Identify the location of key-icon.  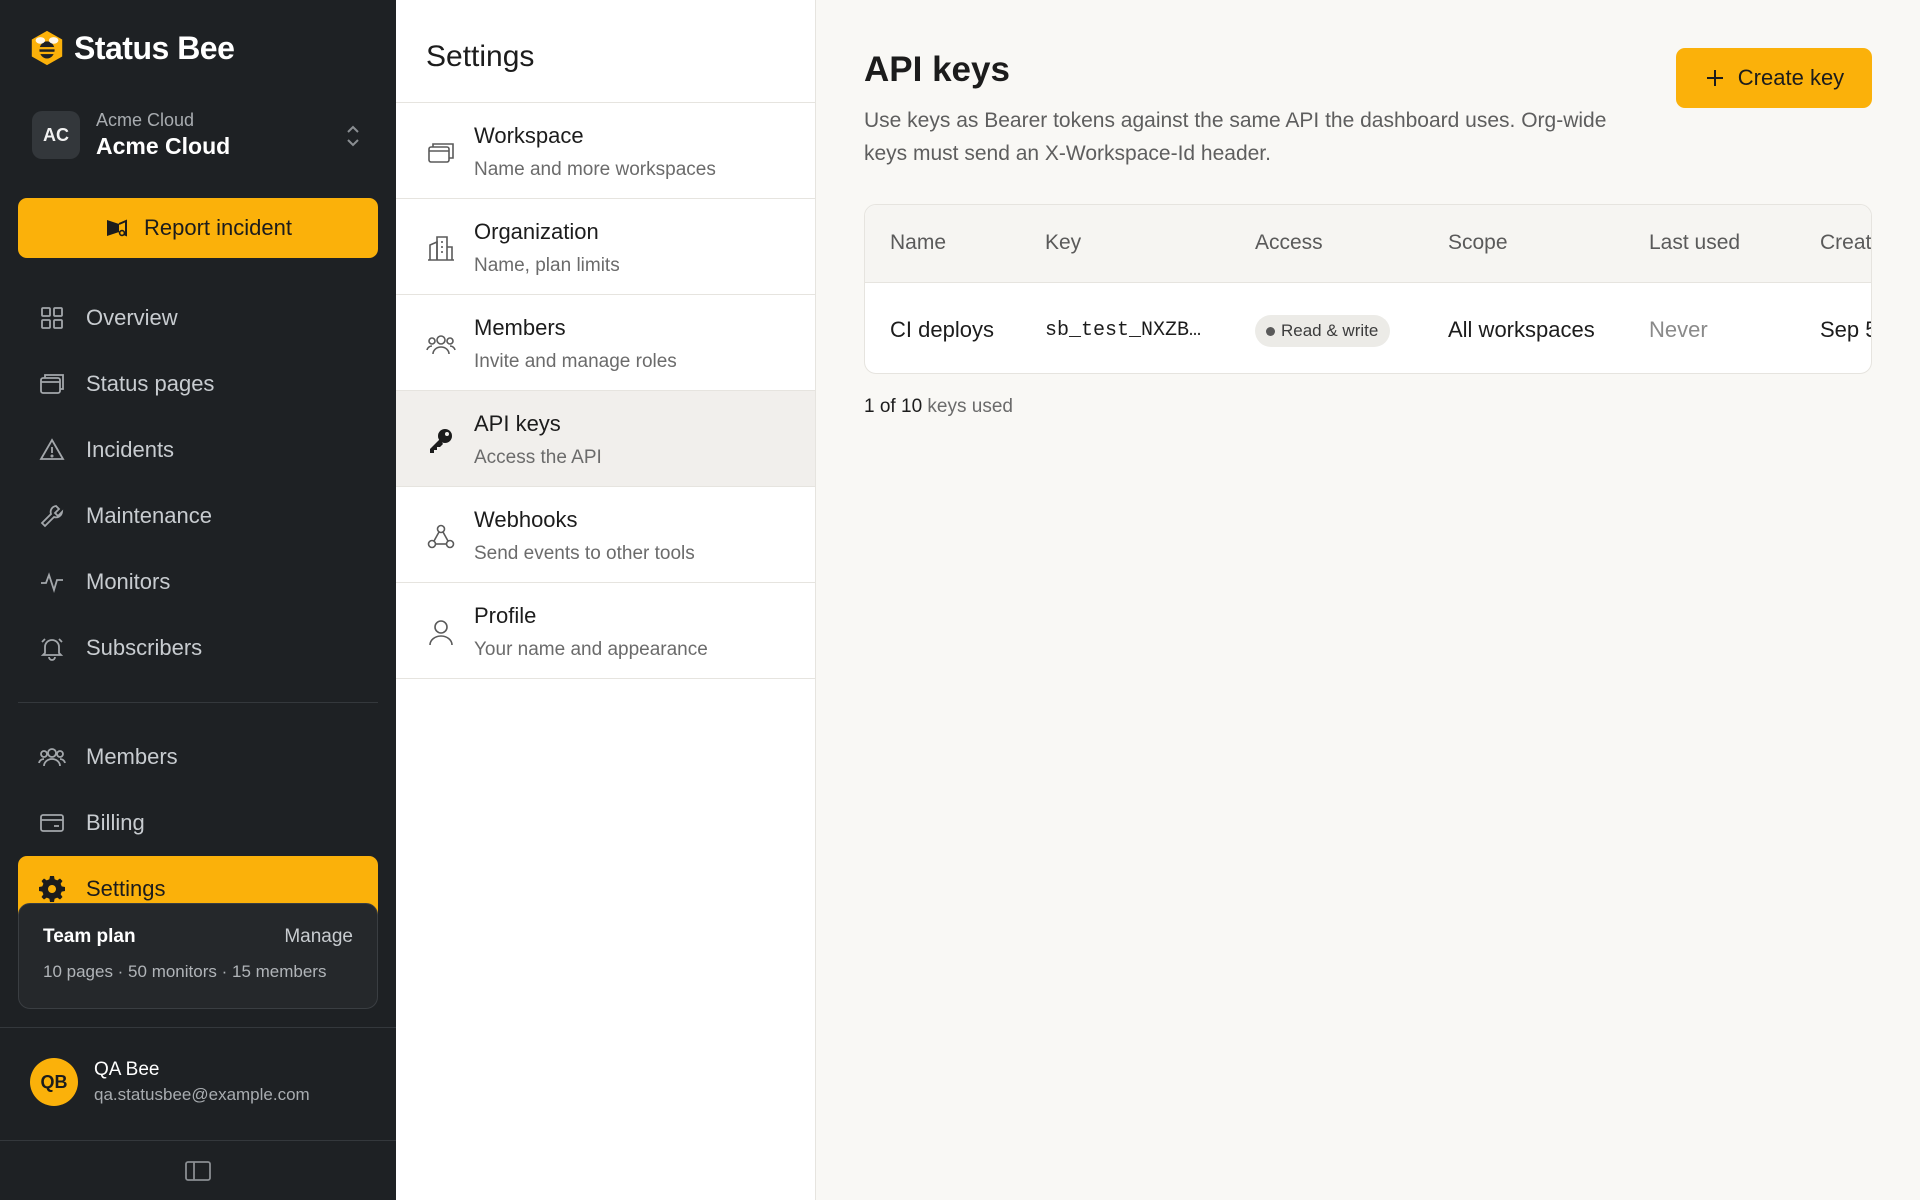
(441, 441).